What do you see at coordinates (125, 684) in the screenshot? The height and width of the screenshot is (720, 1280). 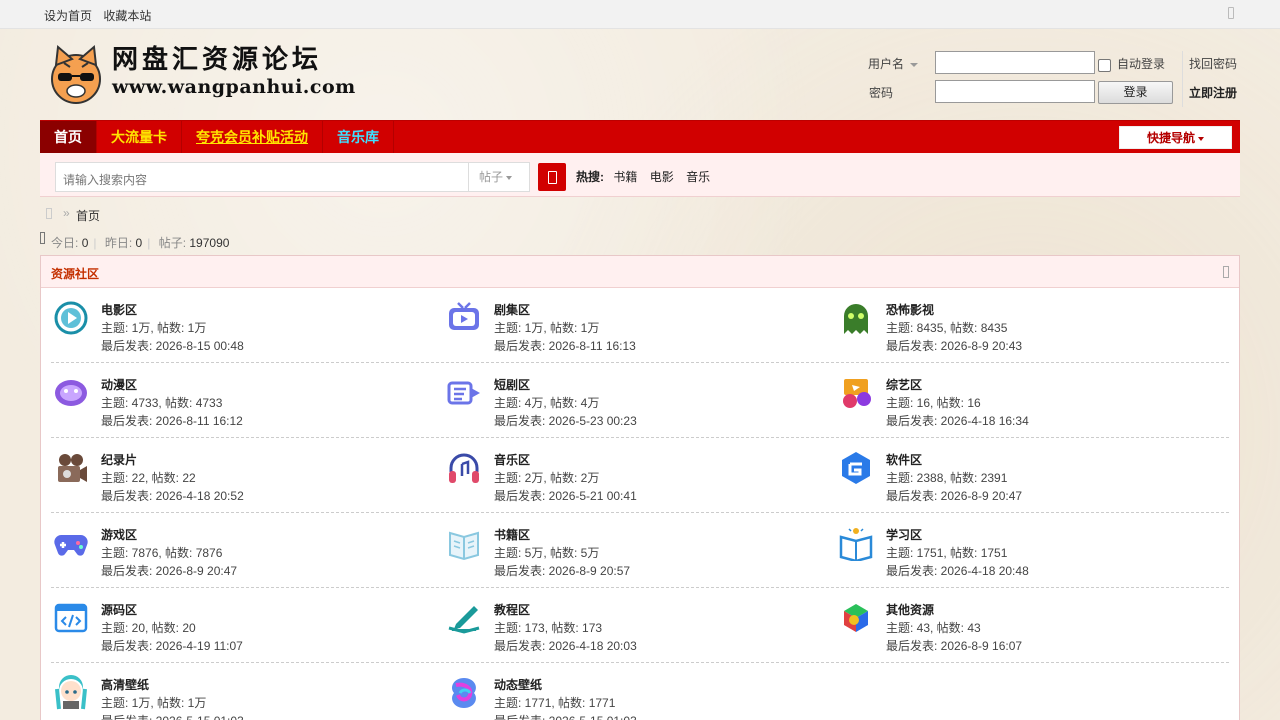 I see `forum-name: 高清壁纸` at bounding box center [125, 684].